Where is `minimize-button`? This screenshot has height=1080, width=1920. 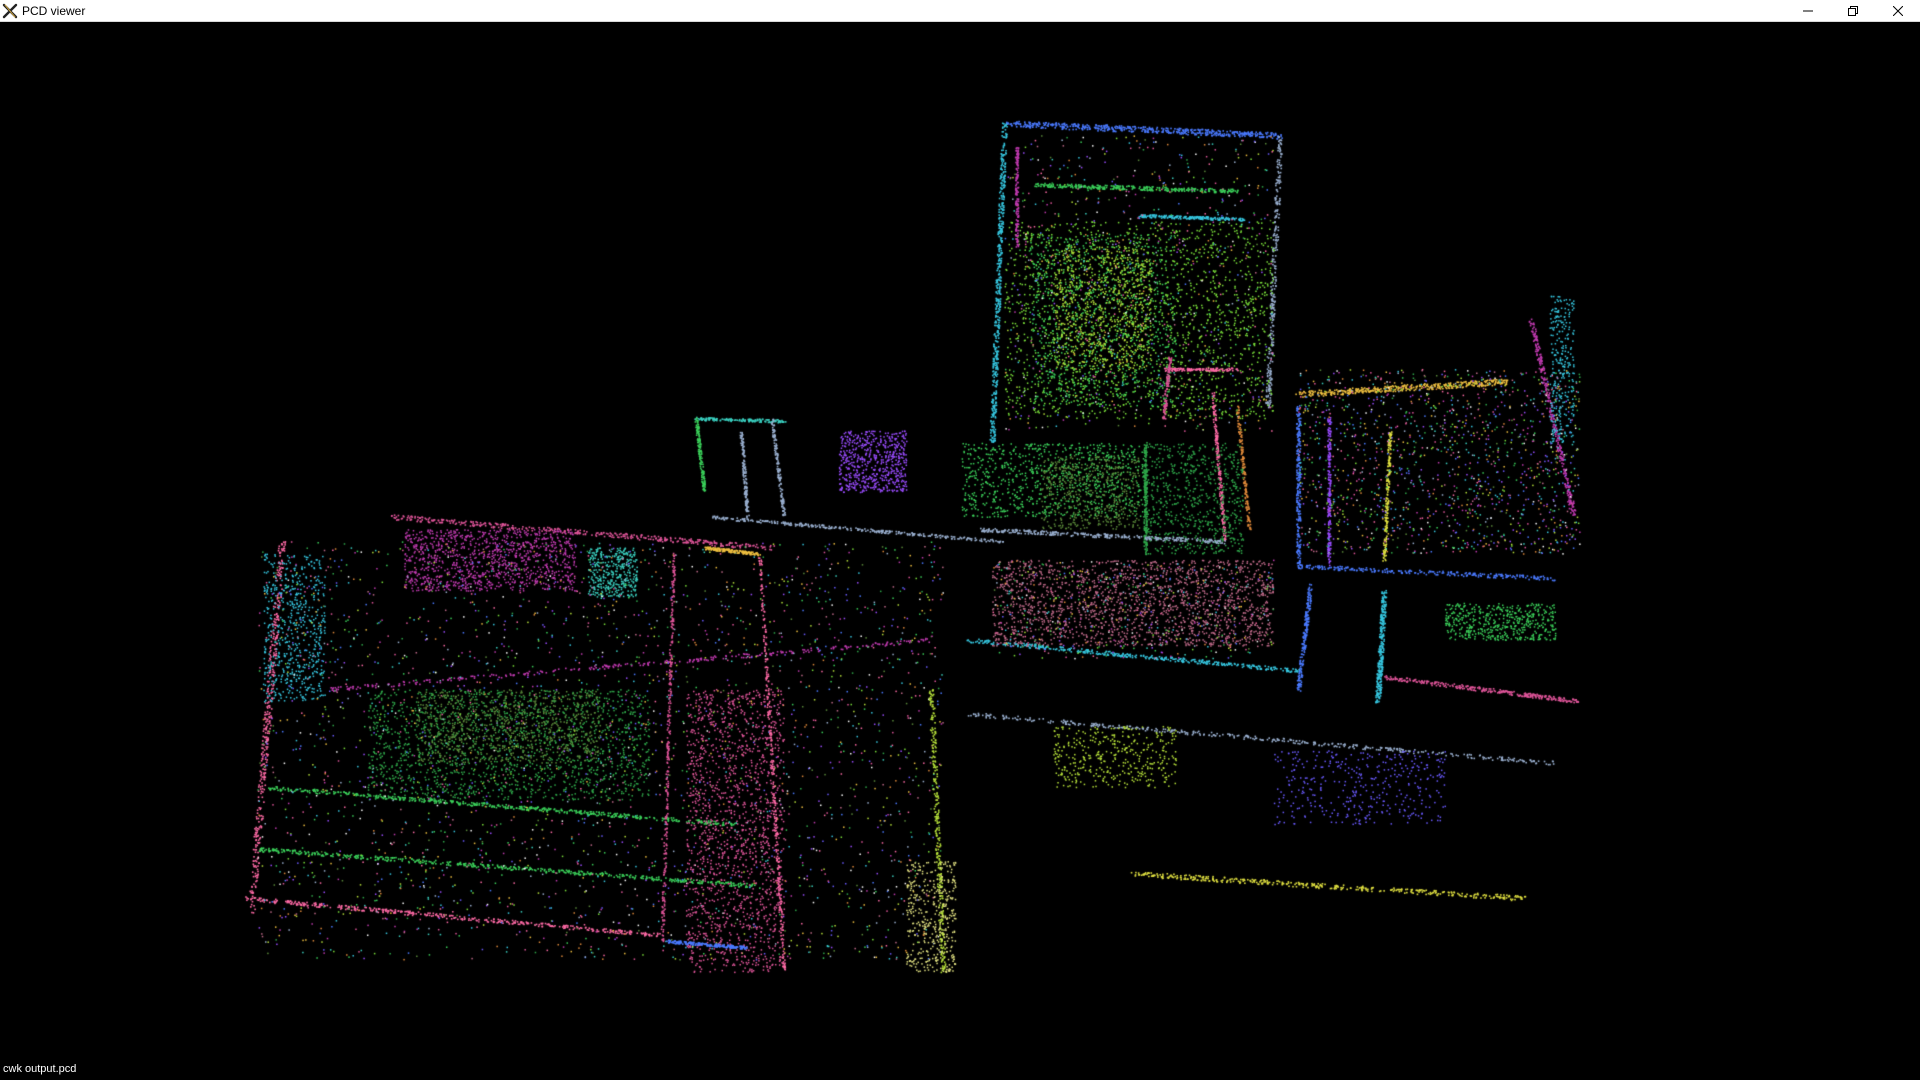
minimize-button is located at coordinates (1807, 11).